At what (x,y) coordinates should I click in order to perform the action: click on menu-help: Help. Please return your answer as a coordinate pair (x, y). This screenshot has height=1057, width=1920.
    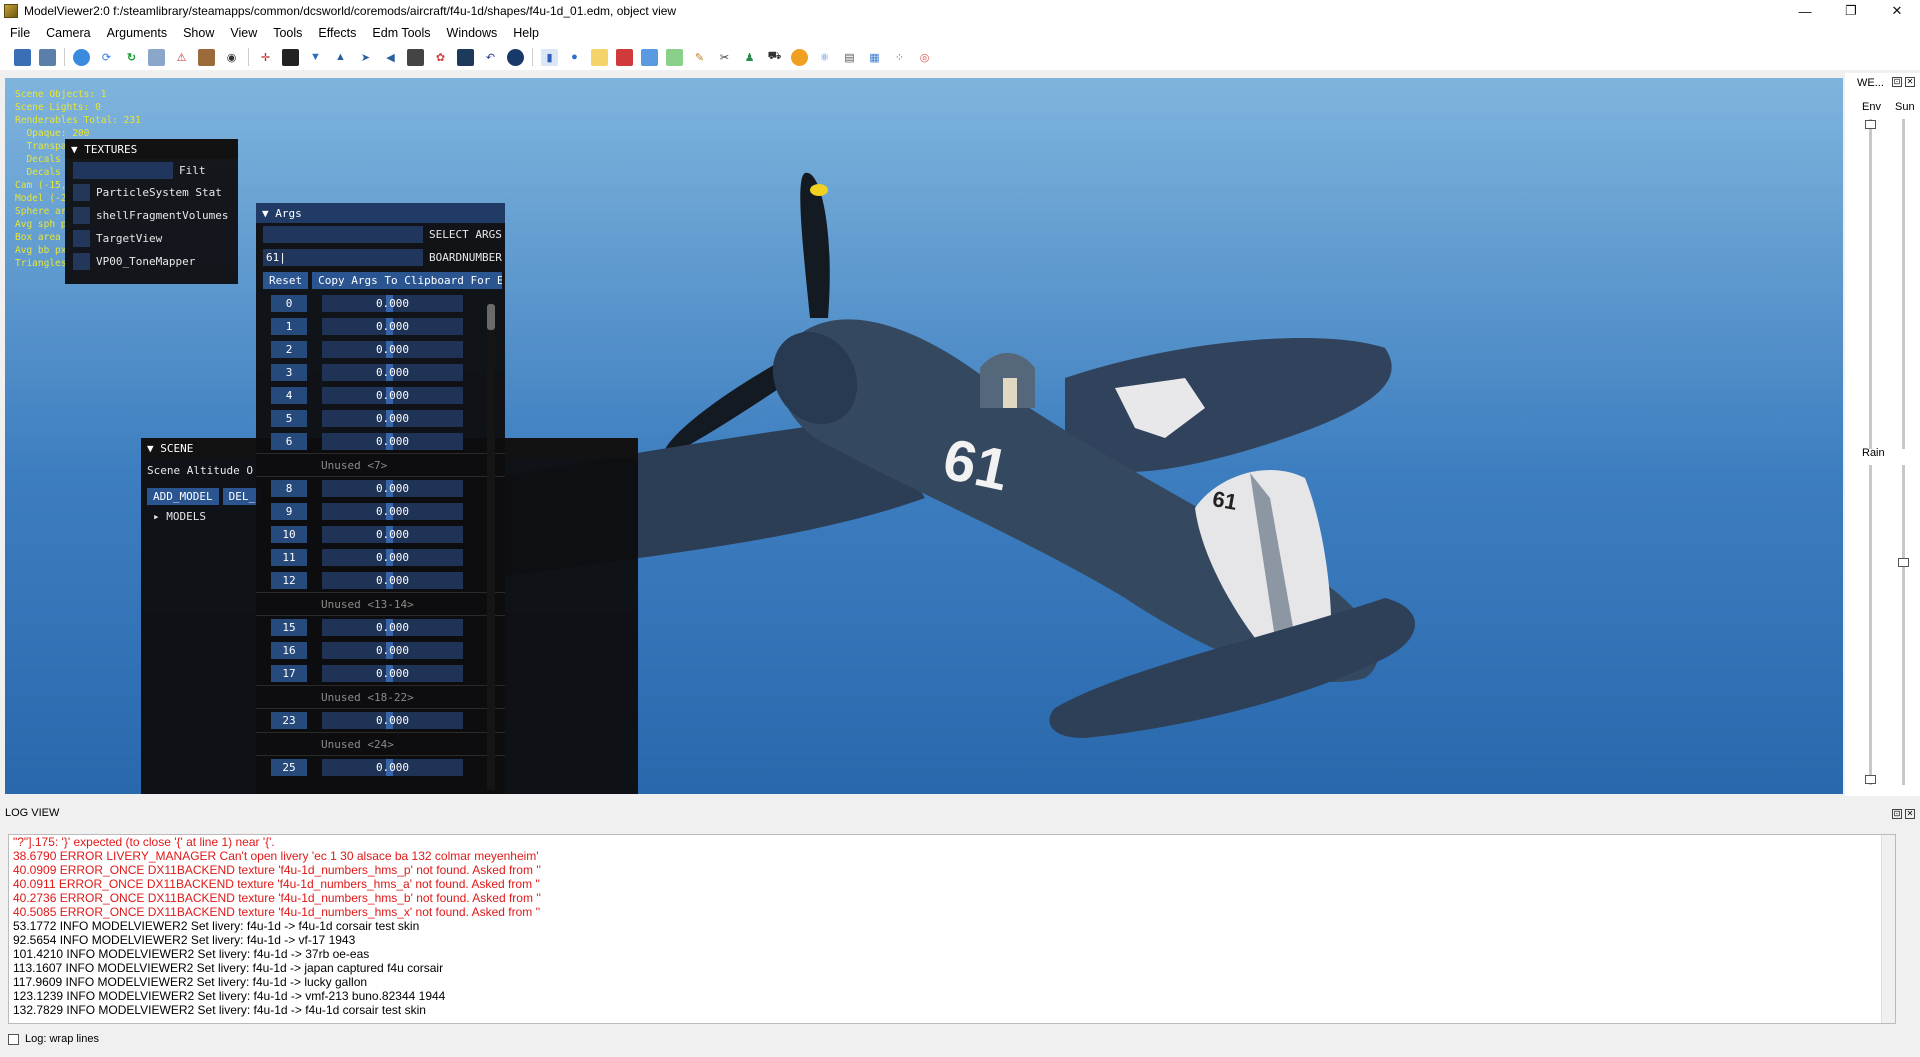
    Looking at the image, I should click on (526, 33).